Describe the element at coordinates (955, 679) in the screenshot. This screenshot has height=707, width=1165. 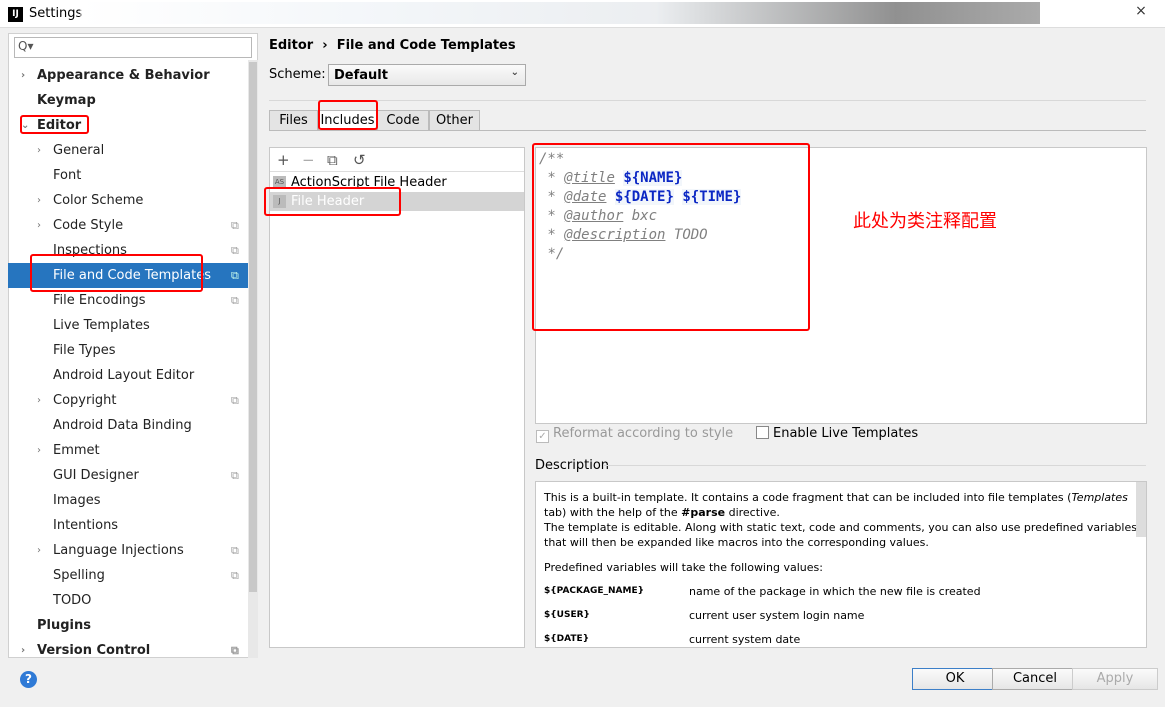
I see `ok-button: OK` at that location.